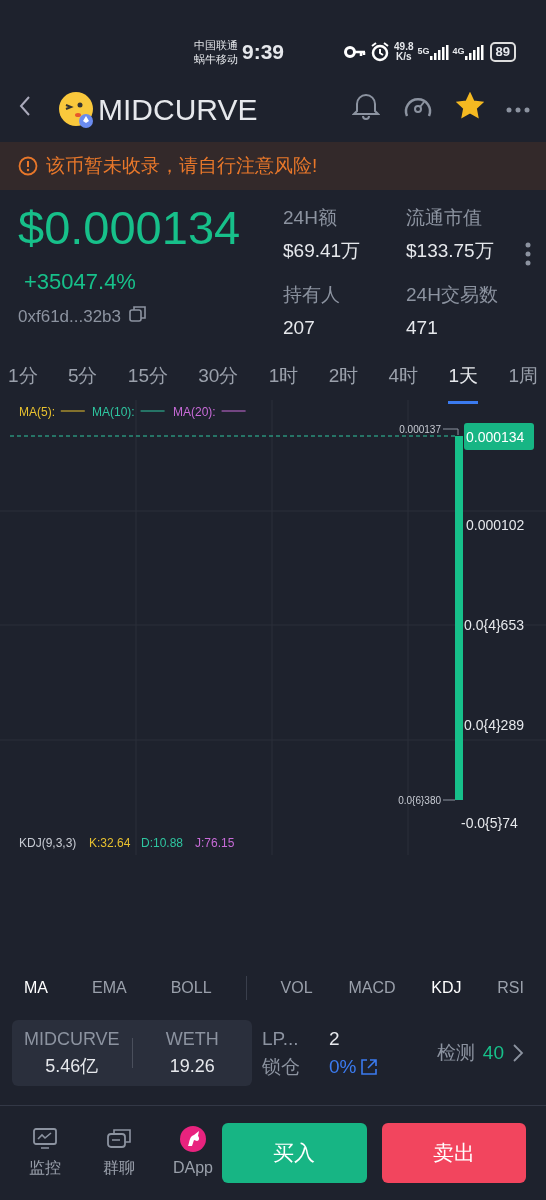 Image resolution: width=546 pixels, height=1200 pixels. Describe the element at coordinates (312, 295) in the screenshot. I see `stat-label: 持有人` at that location.